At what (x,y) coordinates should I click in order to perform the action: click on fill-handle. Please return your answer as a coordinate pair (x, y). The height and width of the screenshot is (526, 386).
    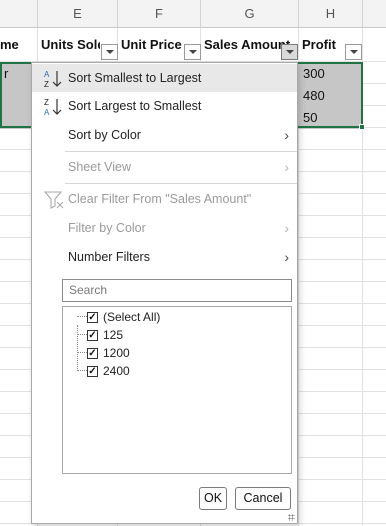
    Looking at the image, I should click on (362, 127).